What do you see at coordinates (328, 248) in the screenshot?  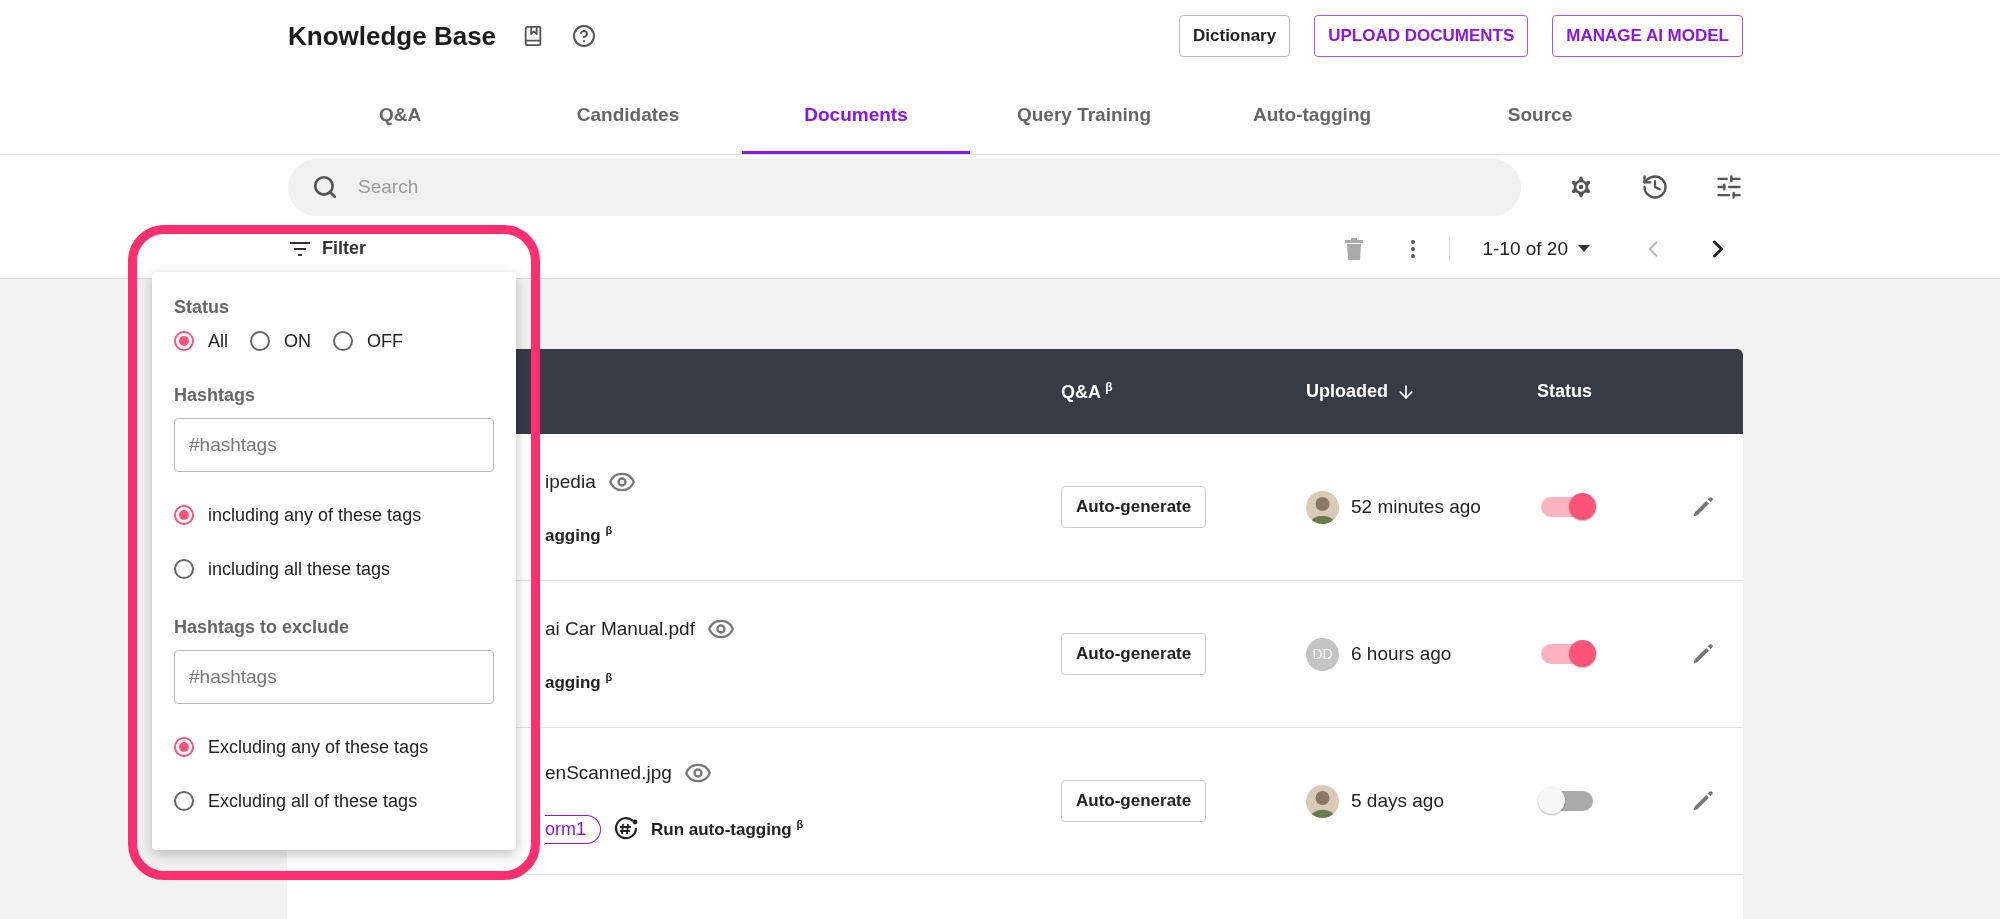 I see `filter-button: Filter` at bounding box center [328, 248].